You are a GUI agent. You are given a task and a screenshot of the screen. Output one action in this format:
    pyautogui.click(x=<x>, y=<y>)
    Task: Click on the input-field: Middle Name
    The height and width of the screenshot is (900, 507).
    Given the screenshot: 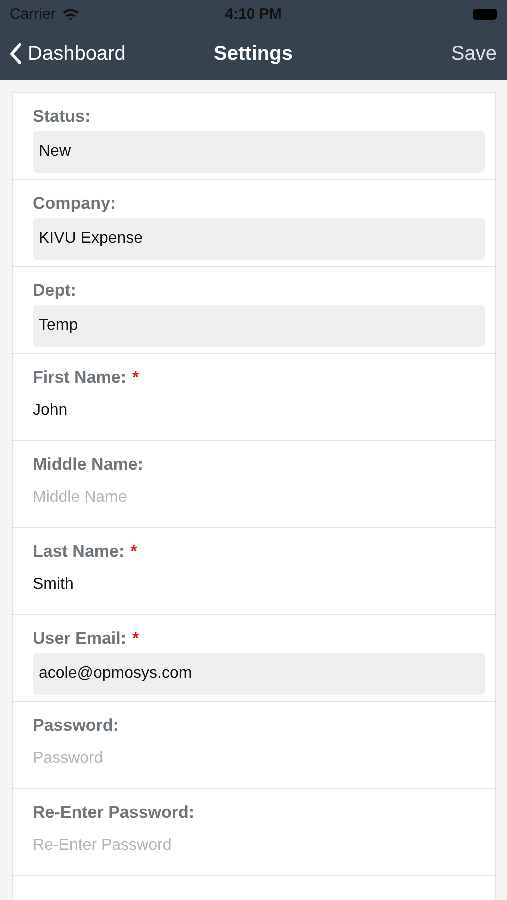 What is the action you would take?
    pyautogui.click(x=259, y=498)
    